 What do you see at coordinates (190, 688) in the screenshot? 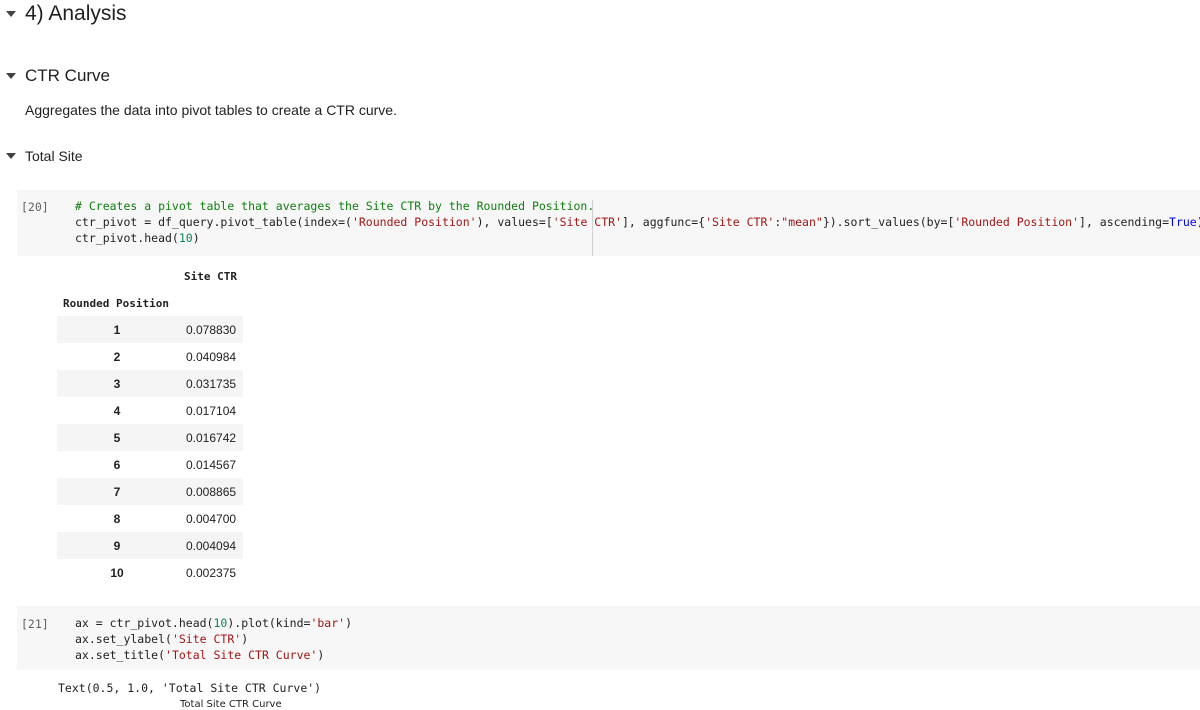
I see `cell-output-text: Text(0.5, 1.0, 'Total Site CTR Curve')` at bounding box center [190, 688].